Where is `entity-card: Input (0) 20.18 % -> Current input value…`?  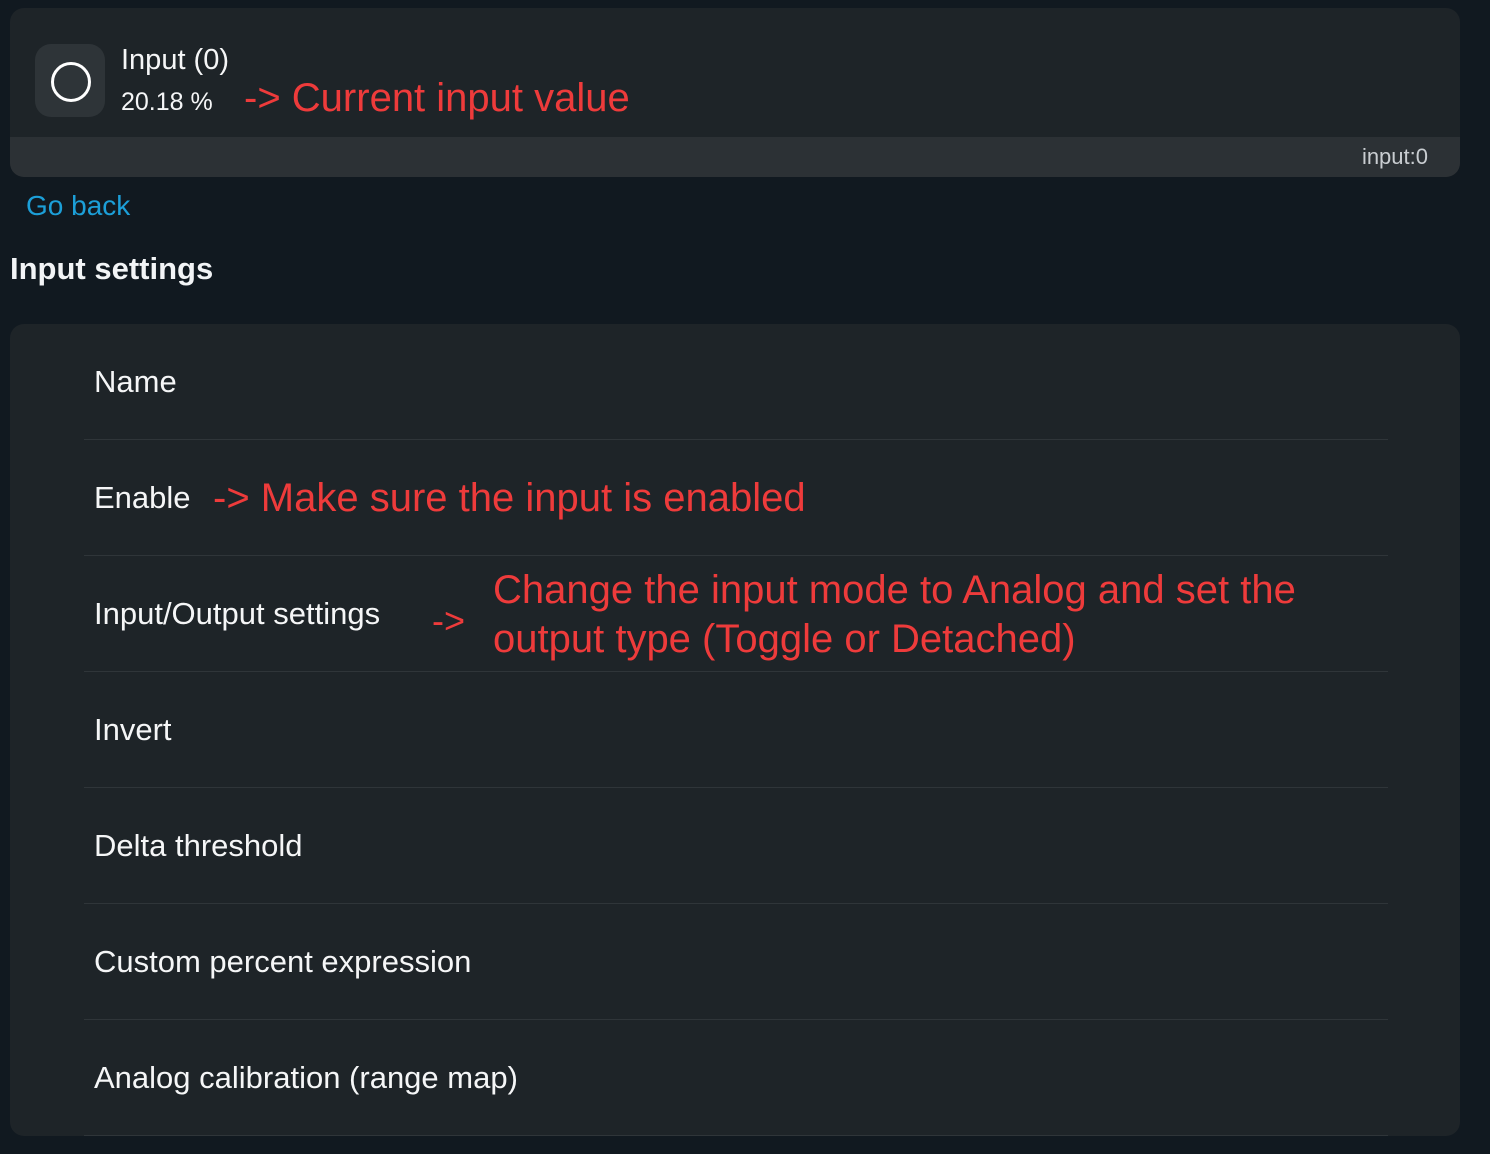 entity-card: Input (0) 20.18 % -> Current input value… is located at coordinates (735, 92).